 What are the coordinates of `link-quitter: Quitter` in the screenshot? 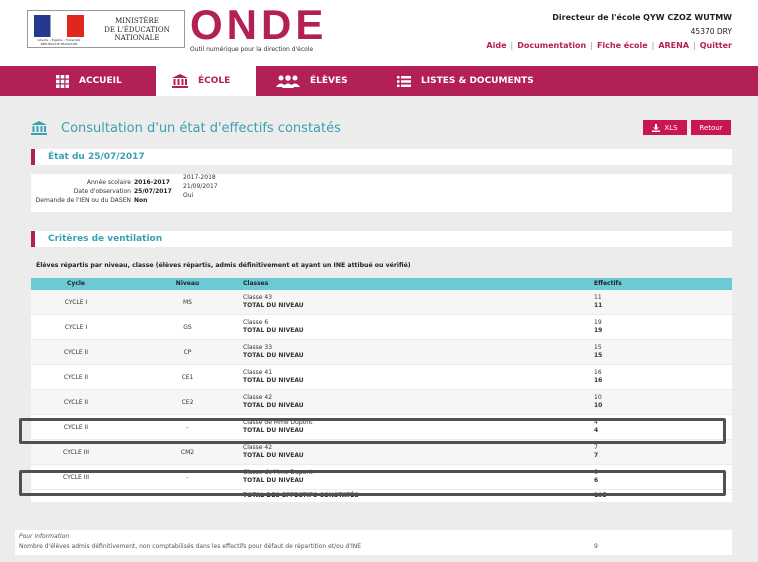 It's located at (716, 45).